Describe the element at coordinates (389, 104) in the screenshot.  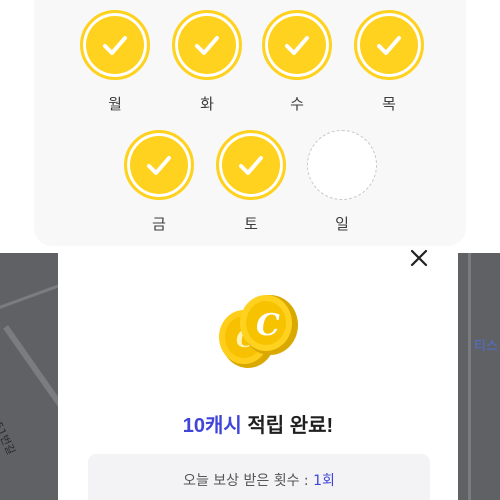
I see `day-label: 목` at that location.